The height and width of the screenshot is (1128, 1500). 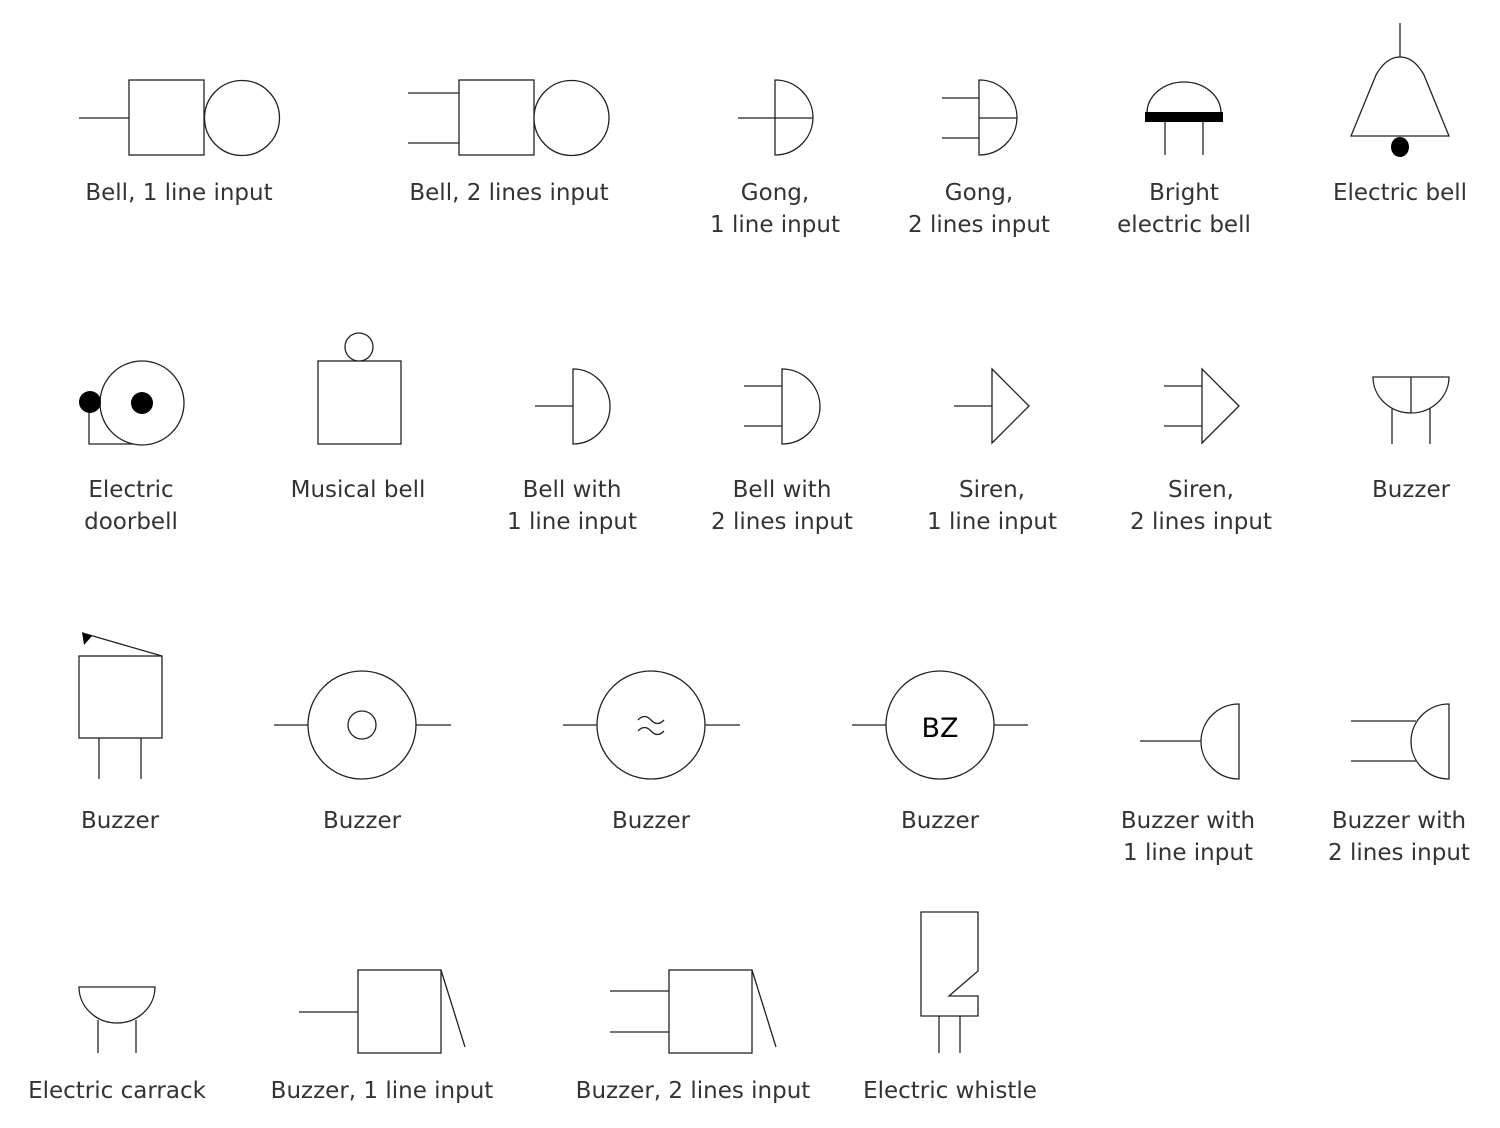 What do you see at coordinates (775, 225) in the screenshot?
I see `label-gong-1-line-2: 1 line input` at bounding box center [775, 225].